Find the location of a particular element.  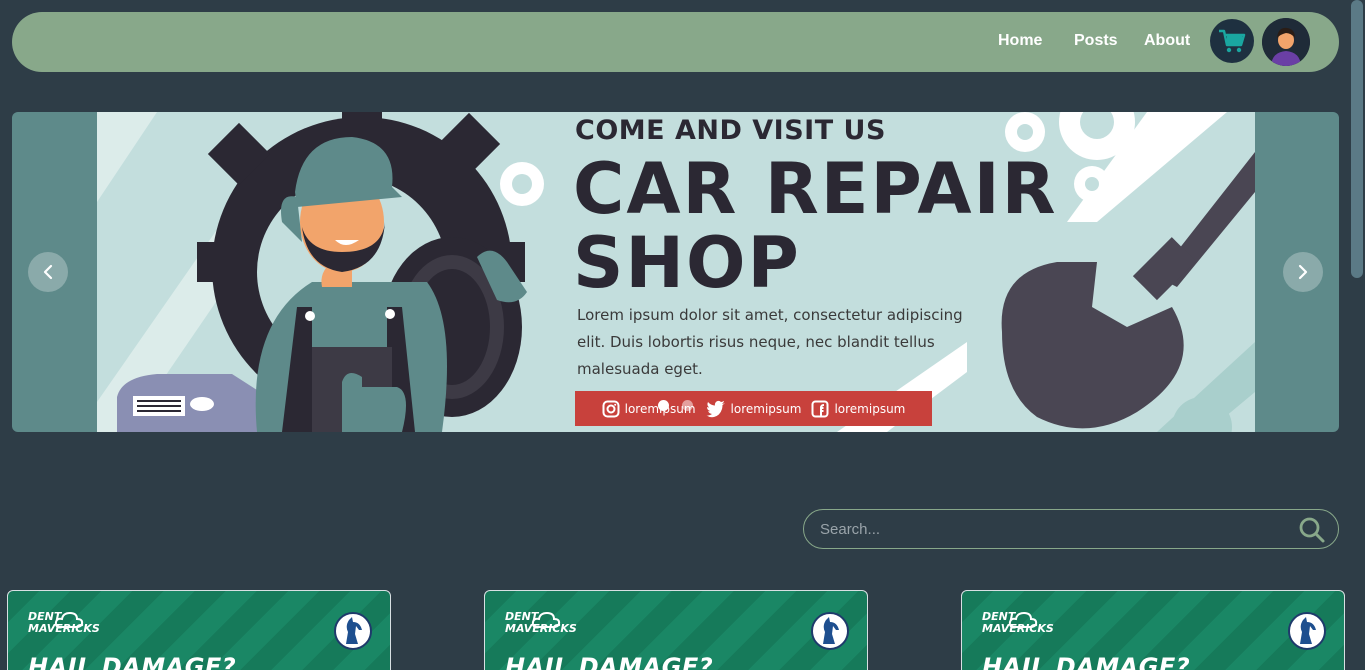

search-bar is located at coordinates (1071, 529).